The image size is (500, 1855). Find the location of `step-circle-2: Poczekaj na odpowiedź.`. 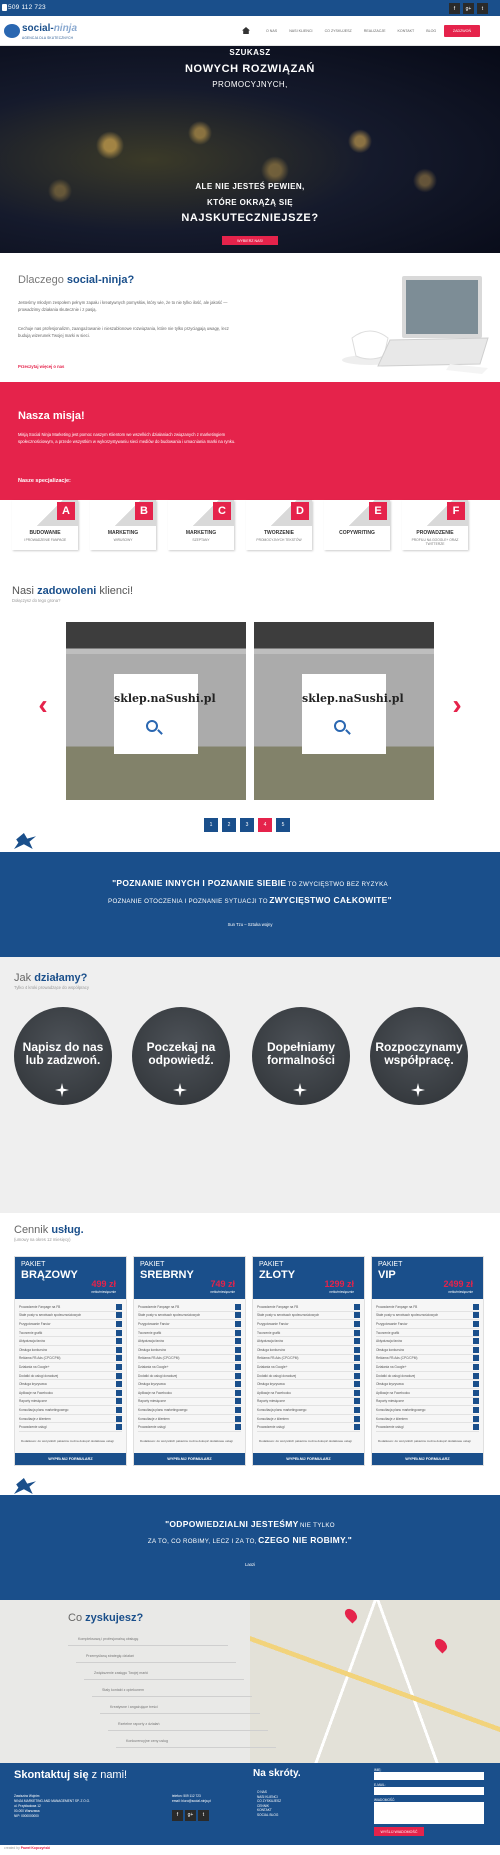

step-circle-2: Poczekaj na odpowiedź. is located at coordinates (181, 1056).